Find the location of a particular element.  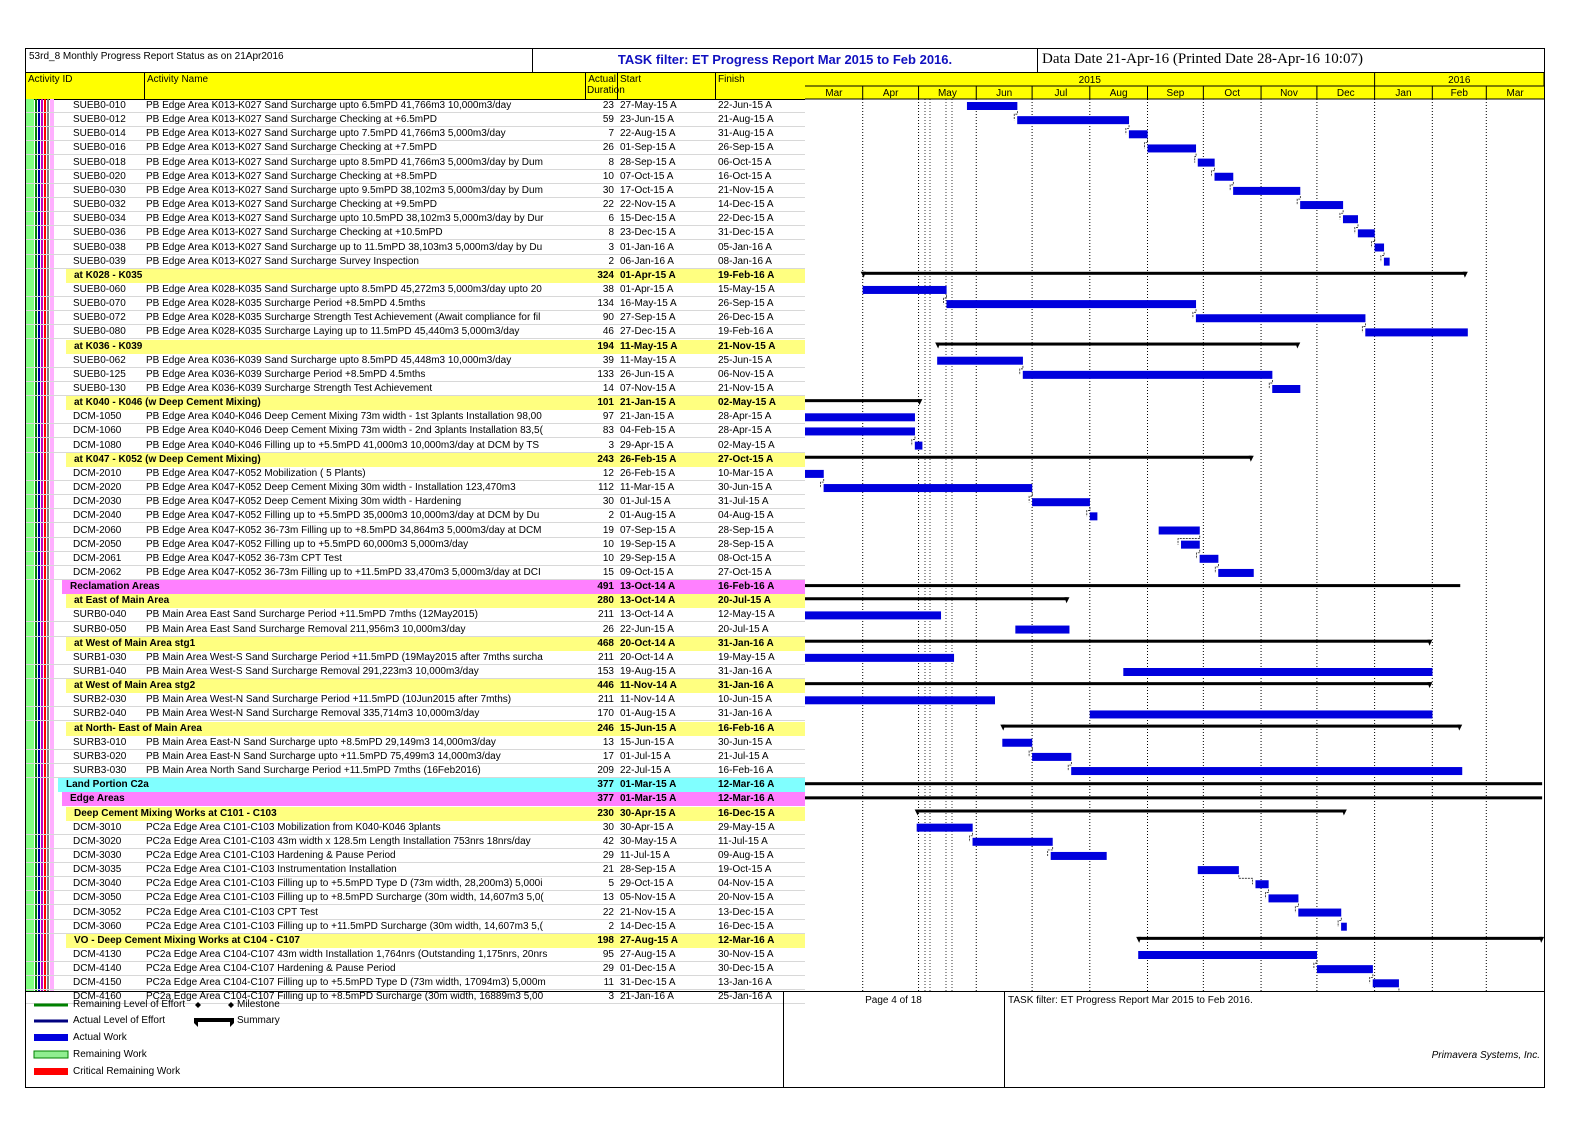

col-activity-name: Activity Name is located at coordinates (365, 86).